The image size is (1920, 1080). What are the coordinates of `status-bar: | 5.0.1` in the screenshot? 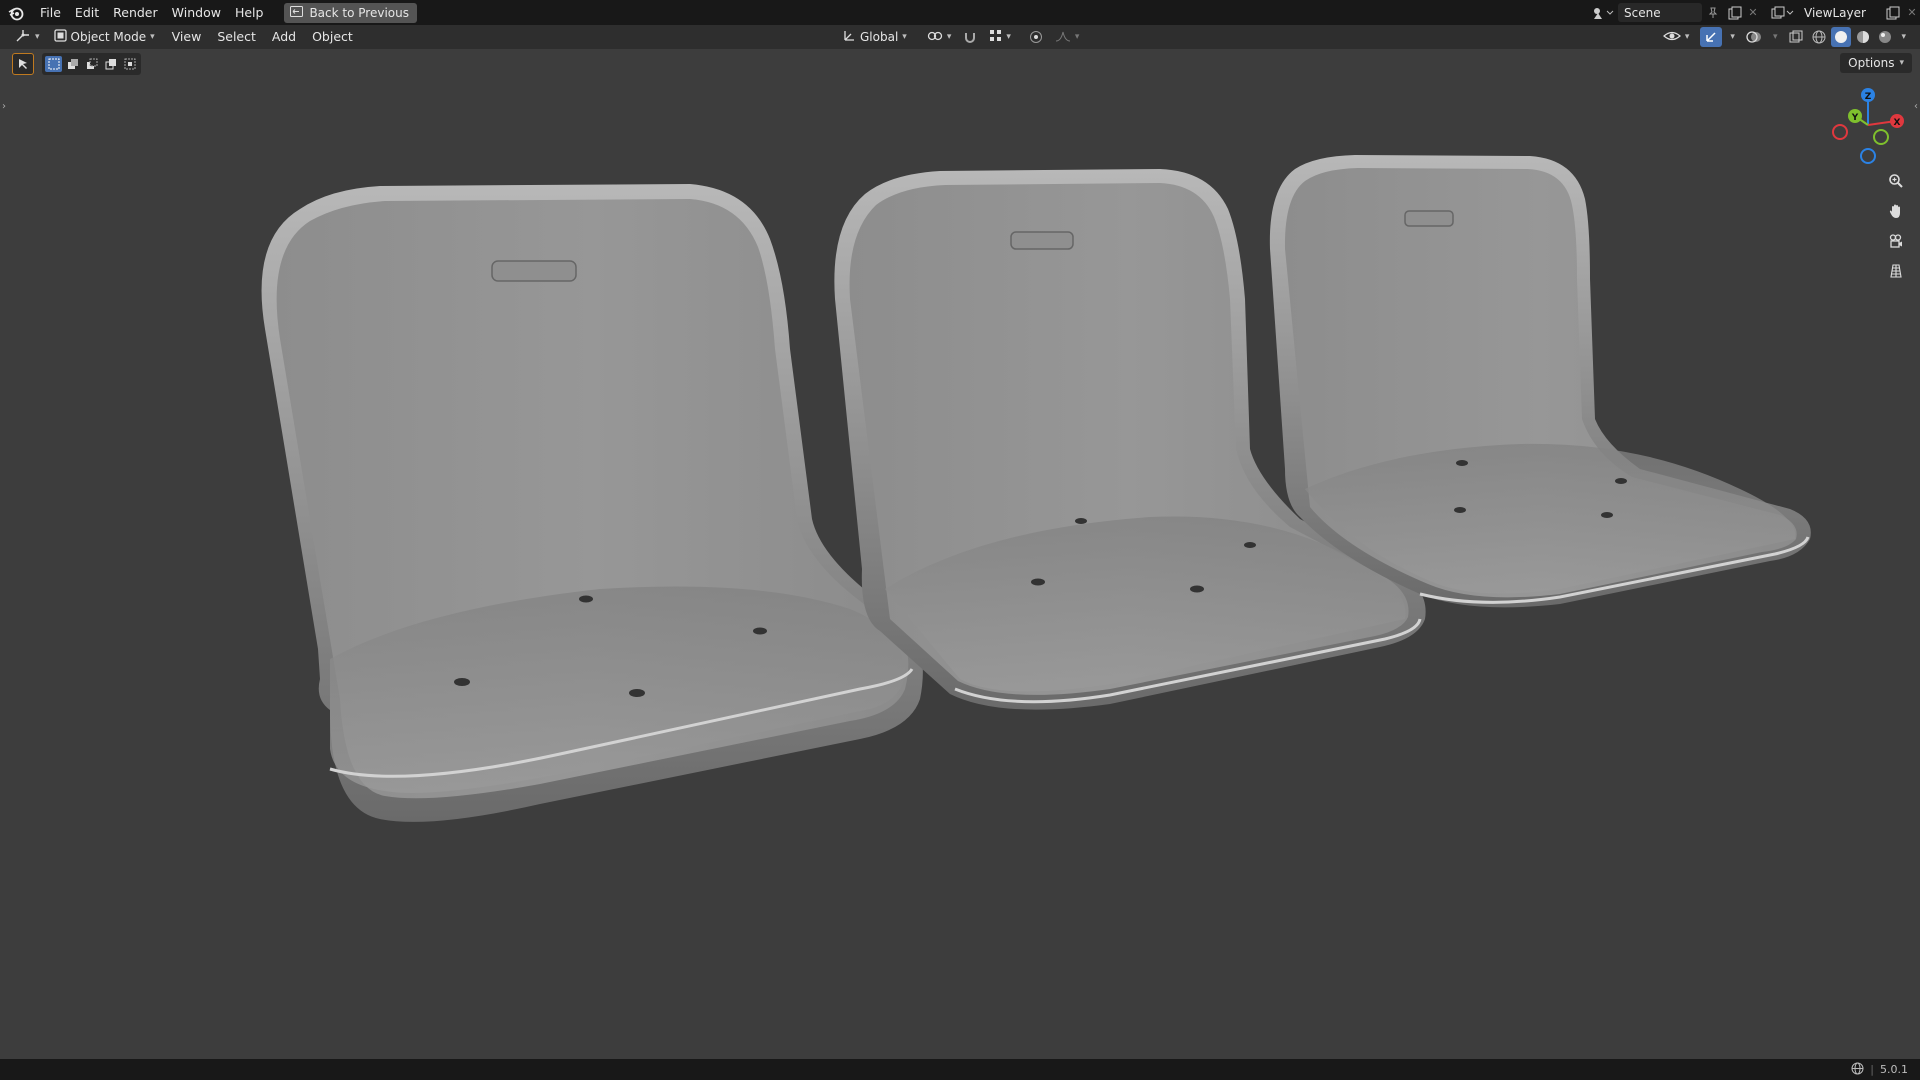 It's located at (960, 1069).